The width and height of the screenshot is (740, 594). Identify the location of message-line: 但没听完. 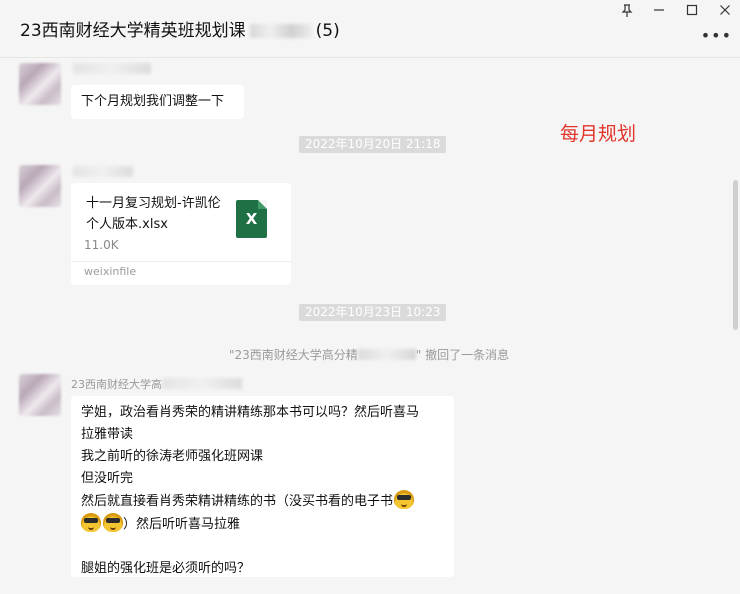
(107, 478).